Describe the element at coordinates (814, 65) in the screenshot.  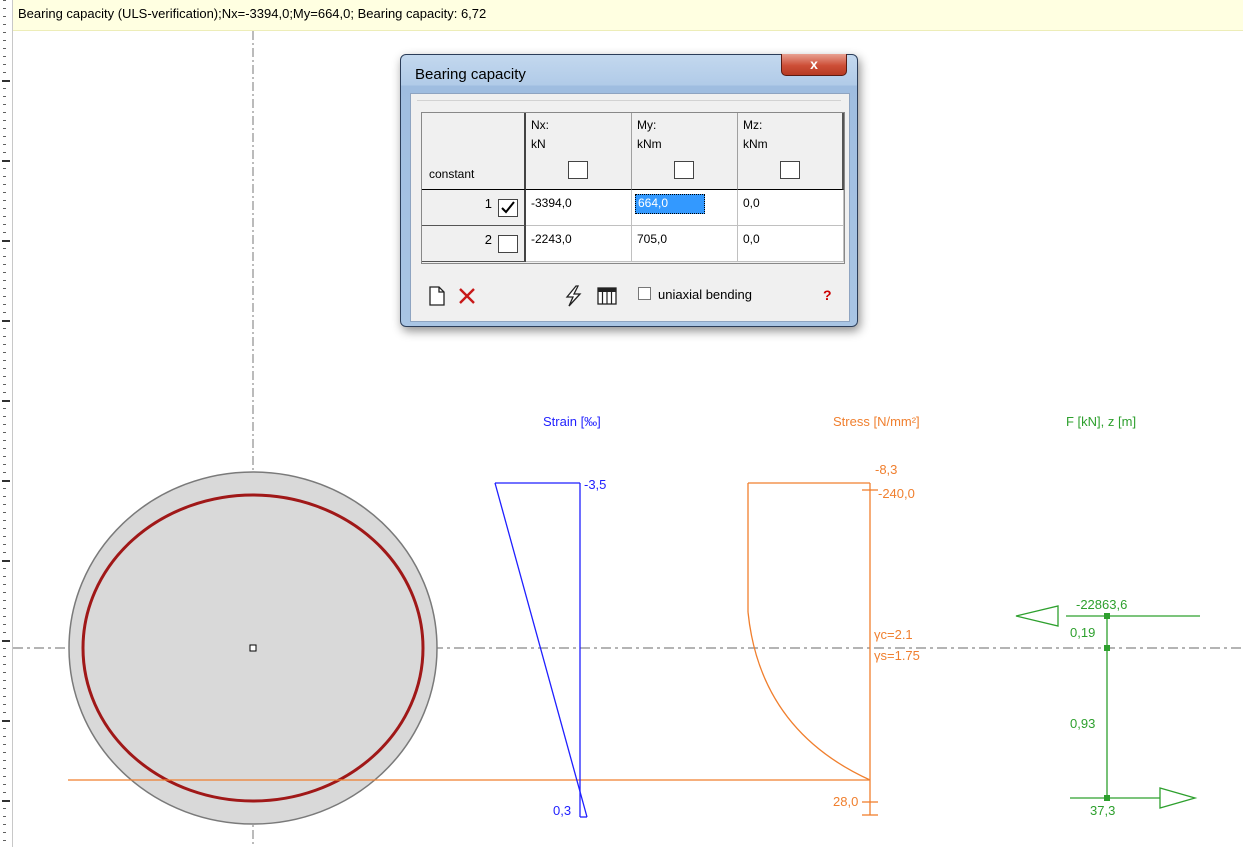
I see `close-button: x` at that location.